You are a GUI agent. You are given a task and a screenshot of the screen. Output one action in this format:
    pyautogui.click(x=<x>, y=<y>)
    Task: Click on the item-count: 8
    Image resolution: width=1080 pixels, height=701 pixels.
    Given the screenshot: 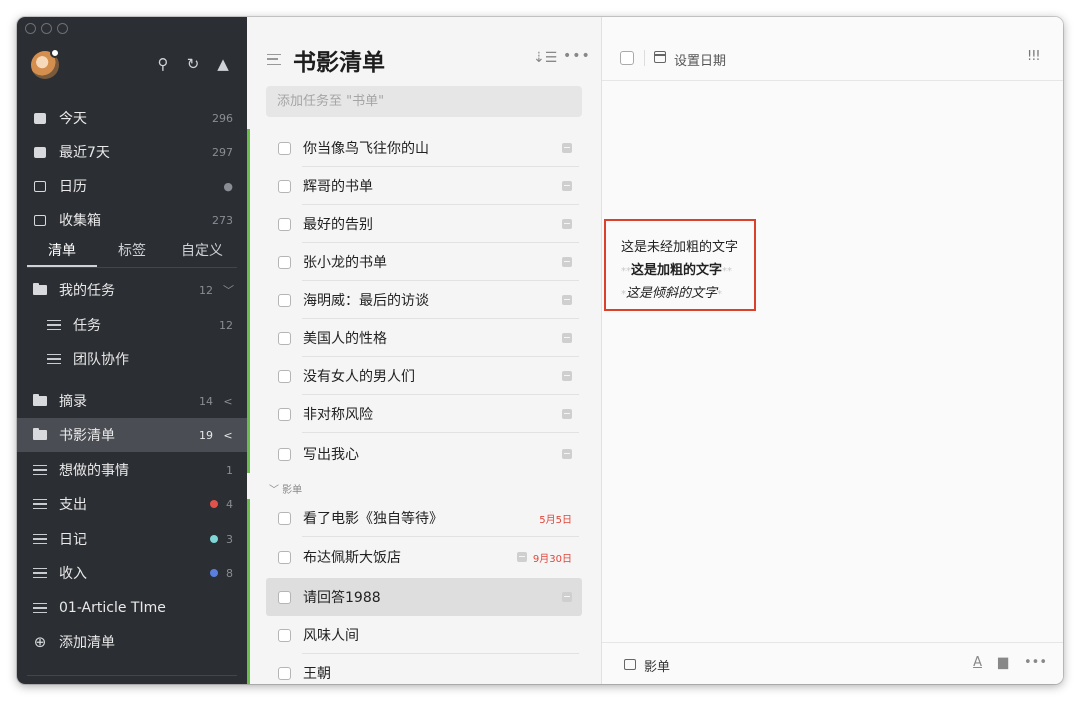 What is the action you would take?
    pyautogui.click(x=229, y=573)
    